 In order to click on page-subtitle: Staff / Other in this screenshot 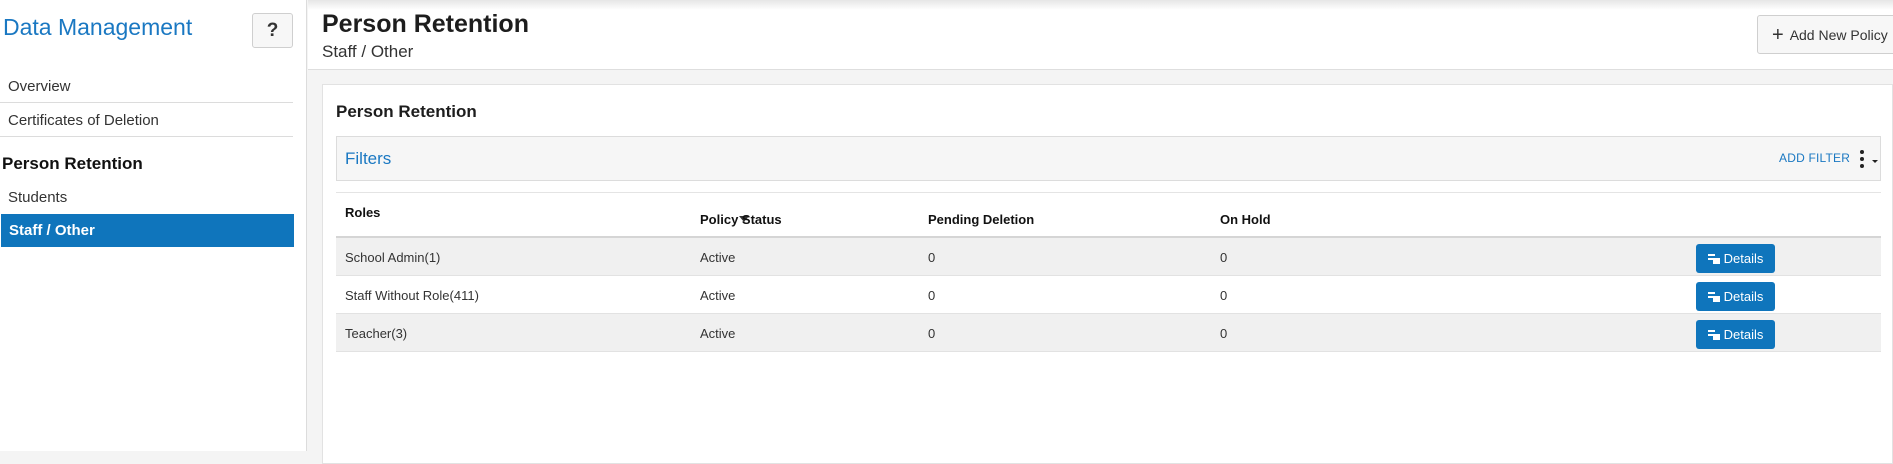, I will do `click(368, 51)`.